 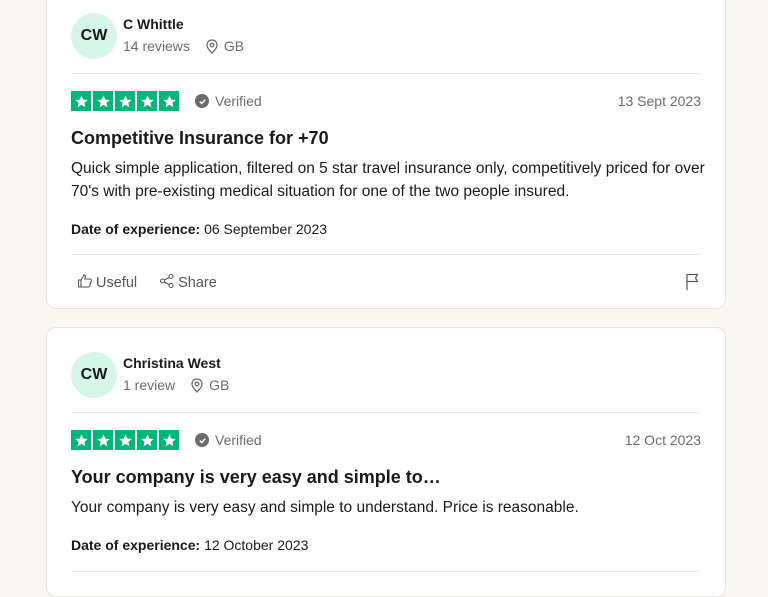 I want to click on useful-button: Useful, so click(x=107, y=283).